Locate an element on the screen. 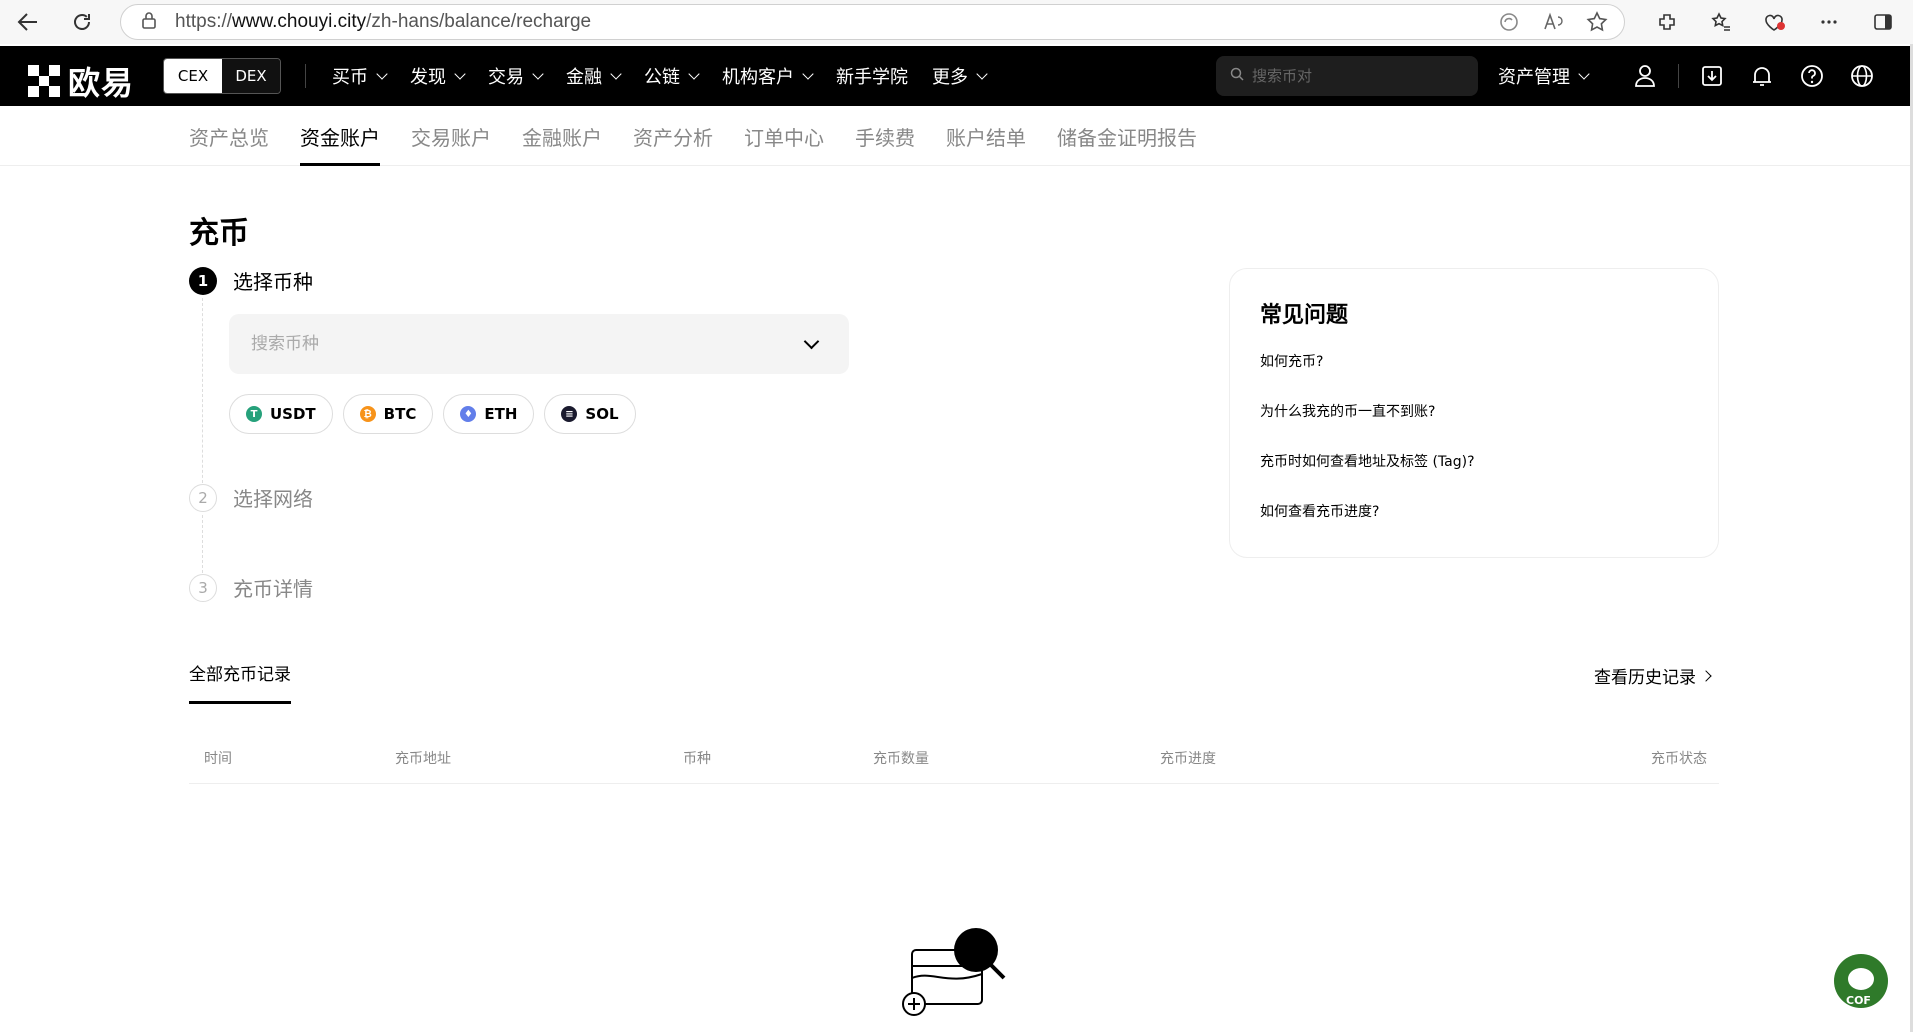  step-3: 3 充币详情 is located at coordinates (251, 587).